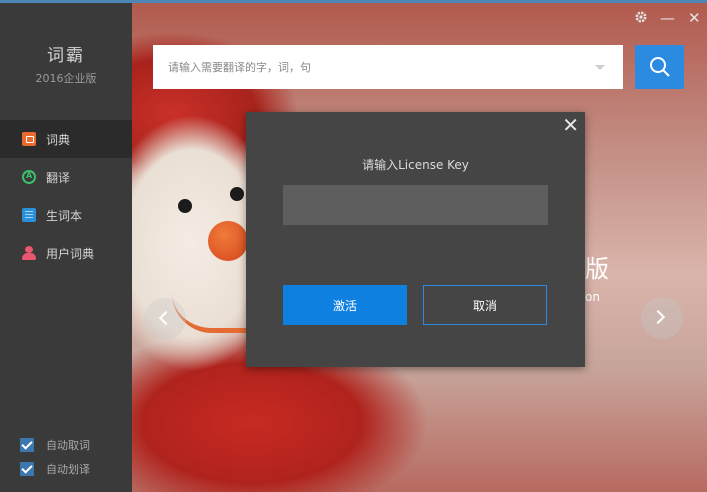  What do you see at coordinates (29, 139) in the screenshot?
I see `dictionary-icon` at bounding box center [29, 139].